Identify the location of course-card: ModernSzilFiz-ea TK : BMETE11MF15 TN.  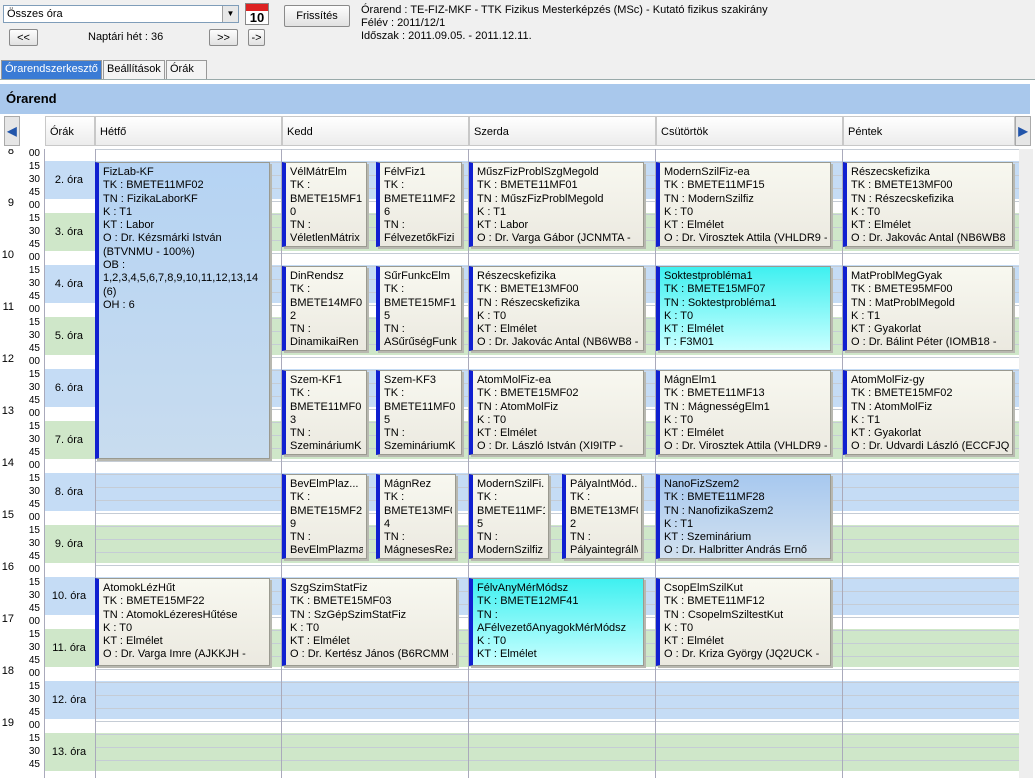
(743, 204).